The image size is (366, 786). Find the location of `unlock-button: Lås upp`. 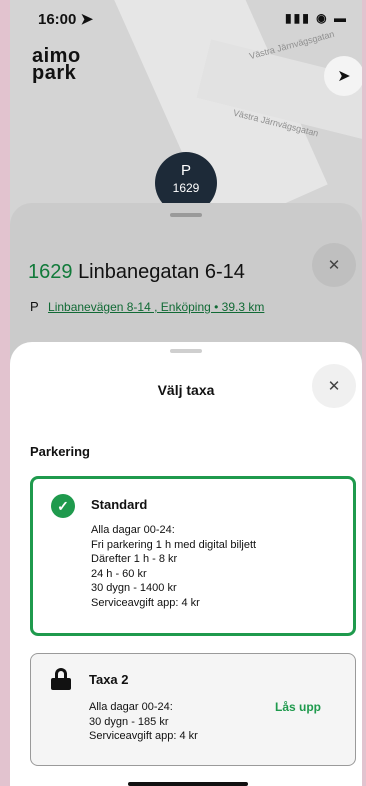

unlock-button: Lås upp is located at coordinates (298, 707).